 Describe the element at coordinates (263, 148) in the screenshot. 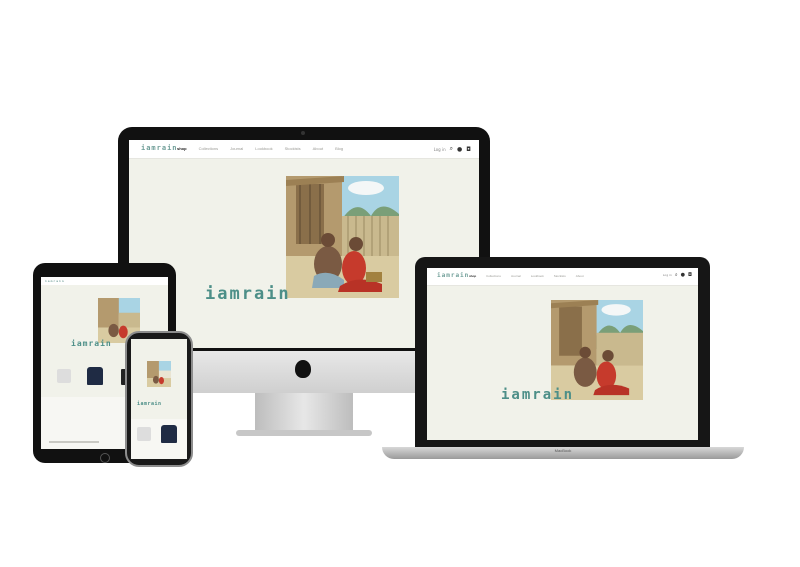

I see `menu-item-lookbook: Lookbook` at that location.